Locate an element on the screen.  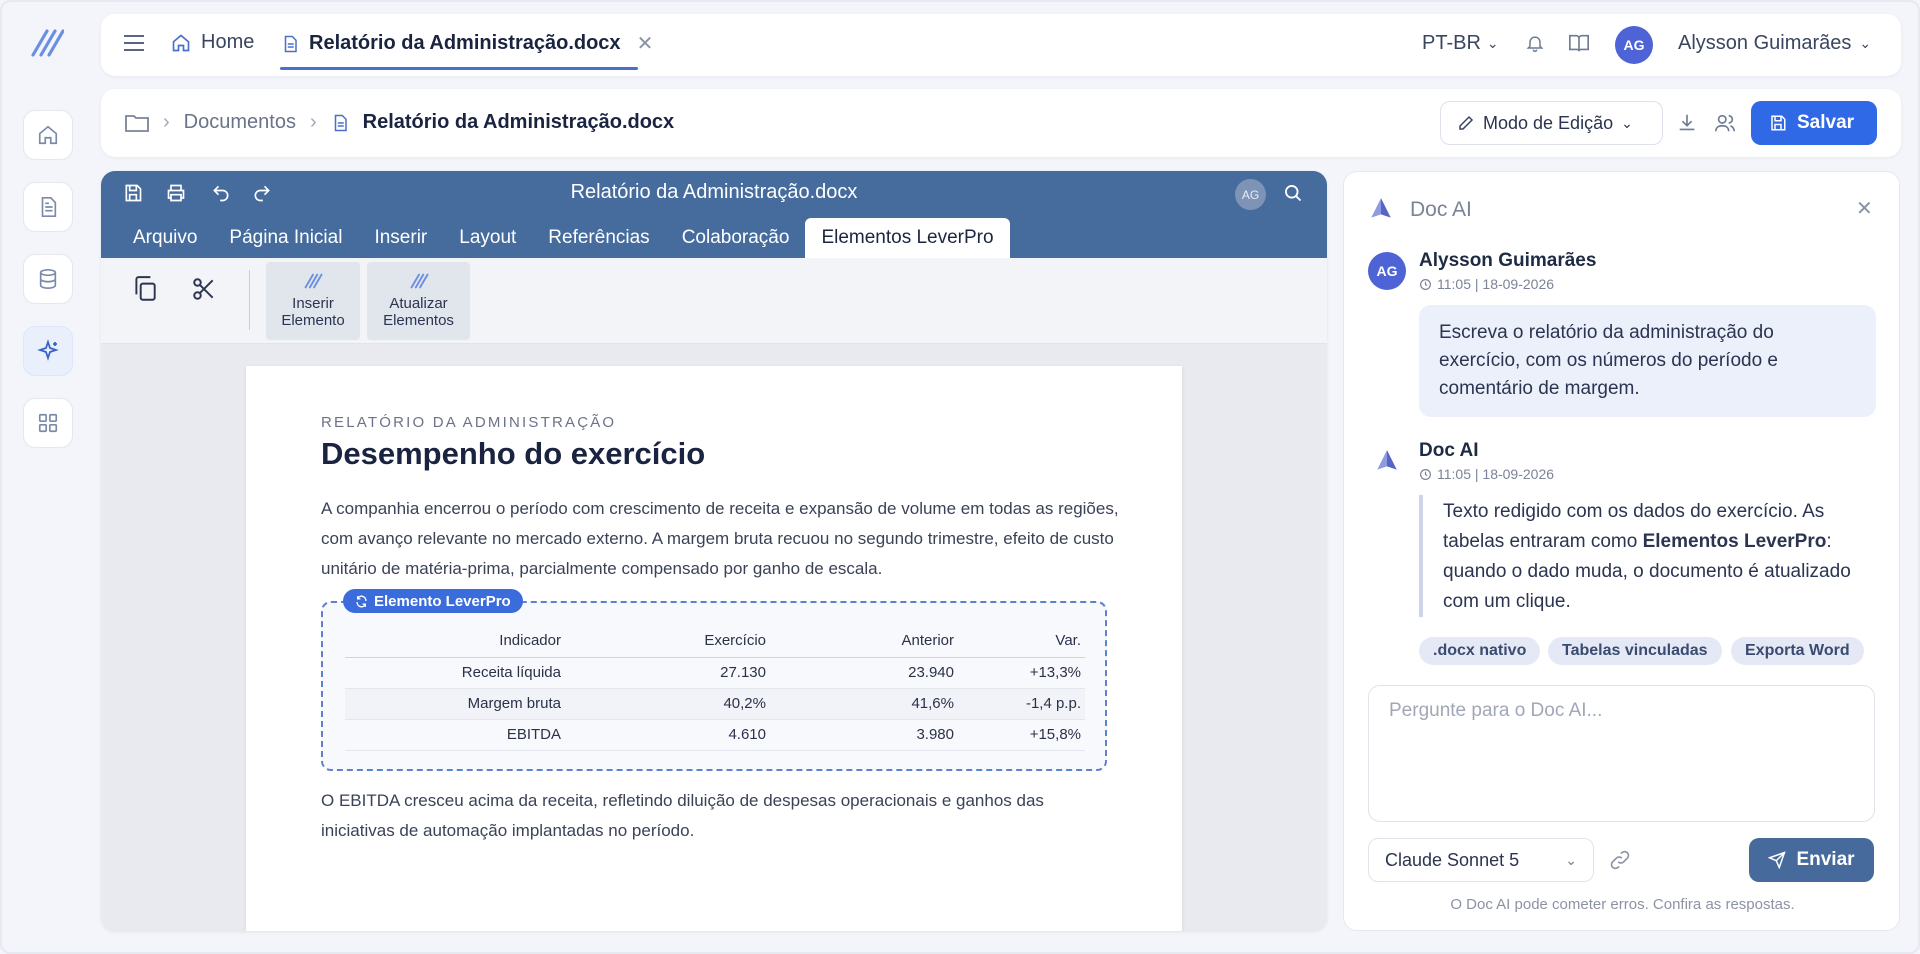
send-label: Enviar is located at coordinates (1825, 859).